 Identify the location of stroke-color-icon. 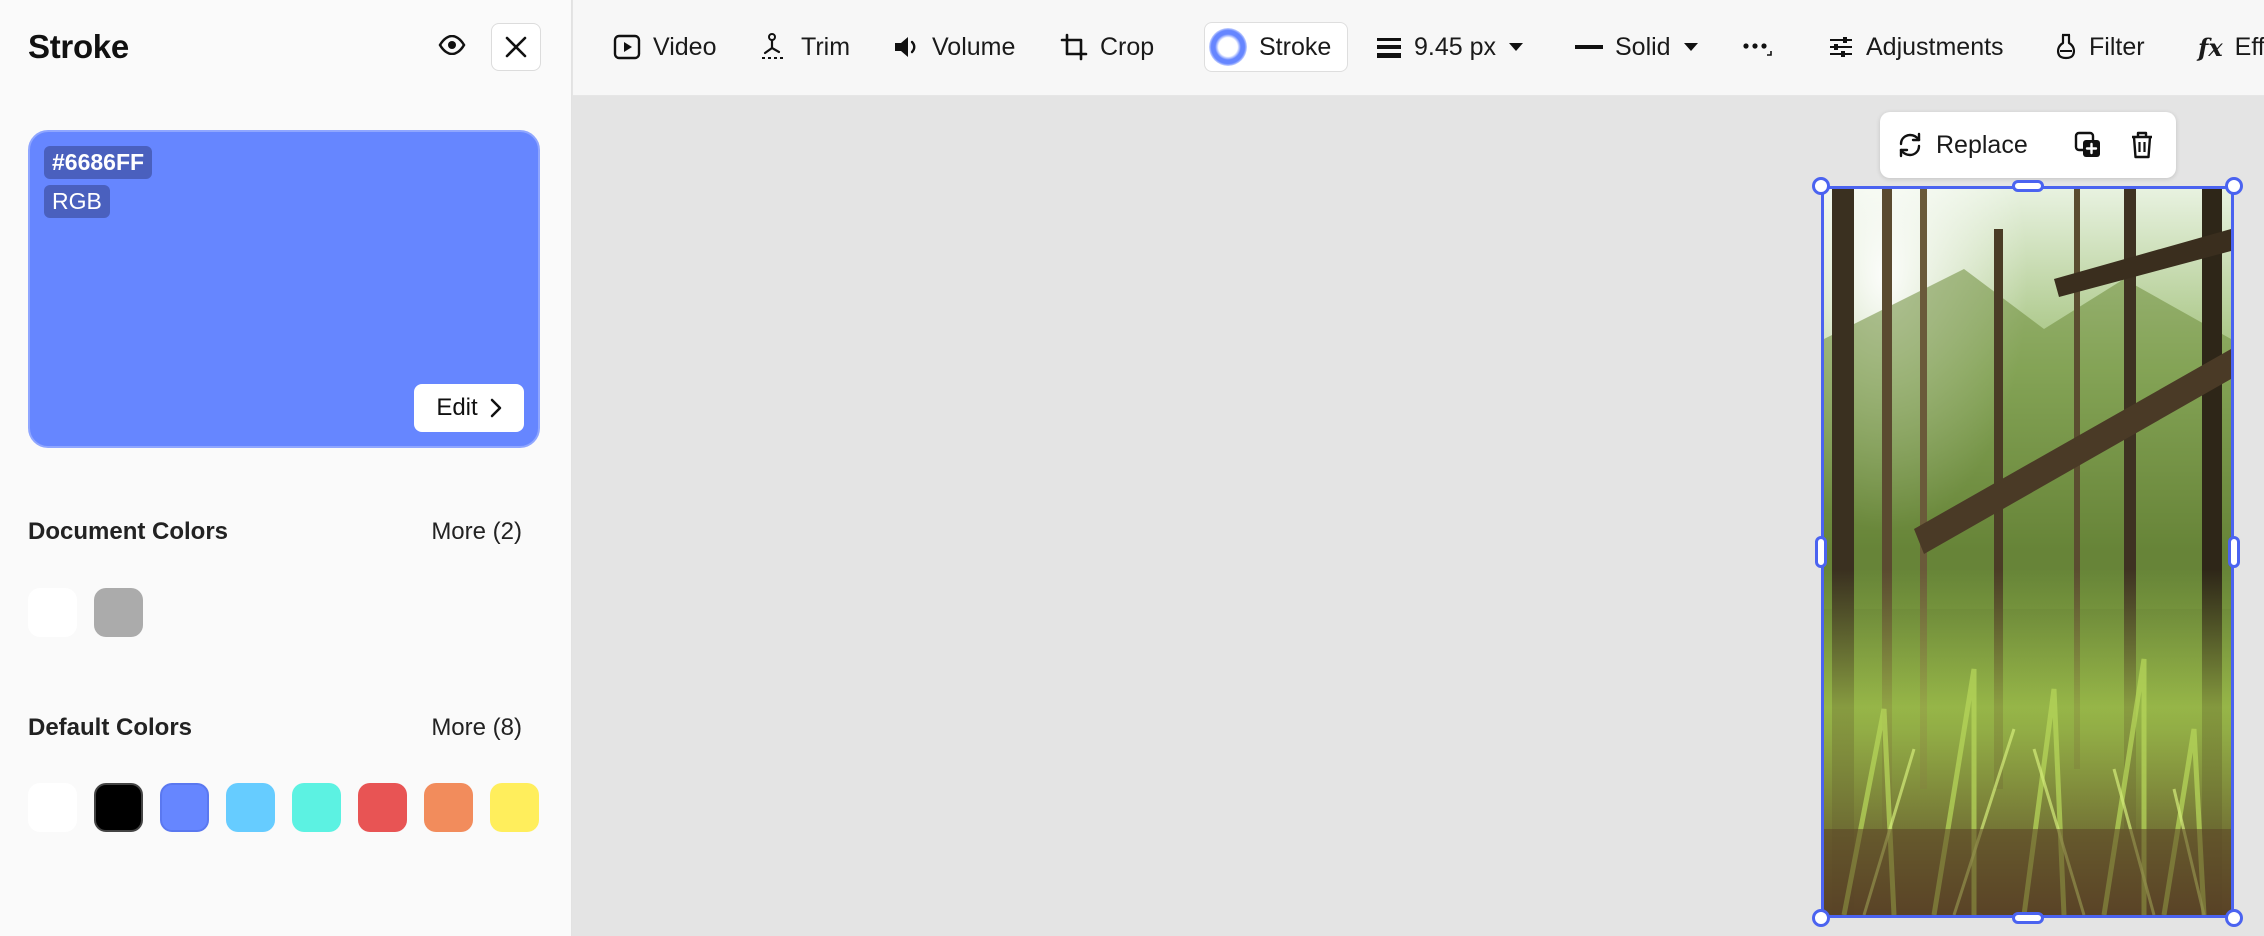
(1228, 47).